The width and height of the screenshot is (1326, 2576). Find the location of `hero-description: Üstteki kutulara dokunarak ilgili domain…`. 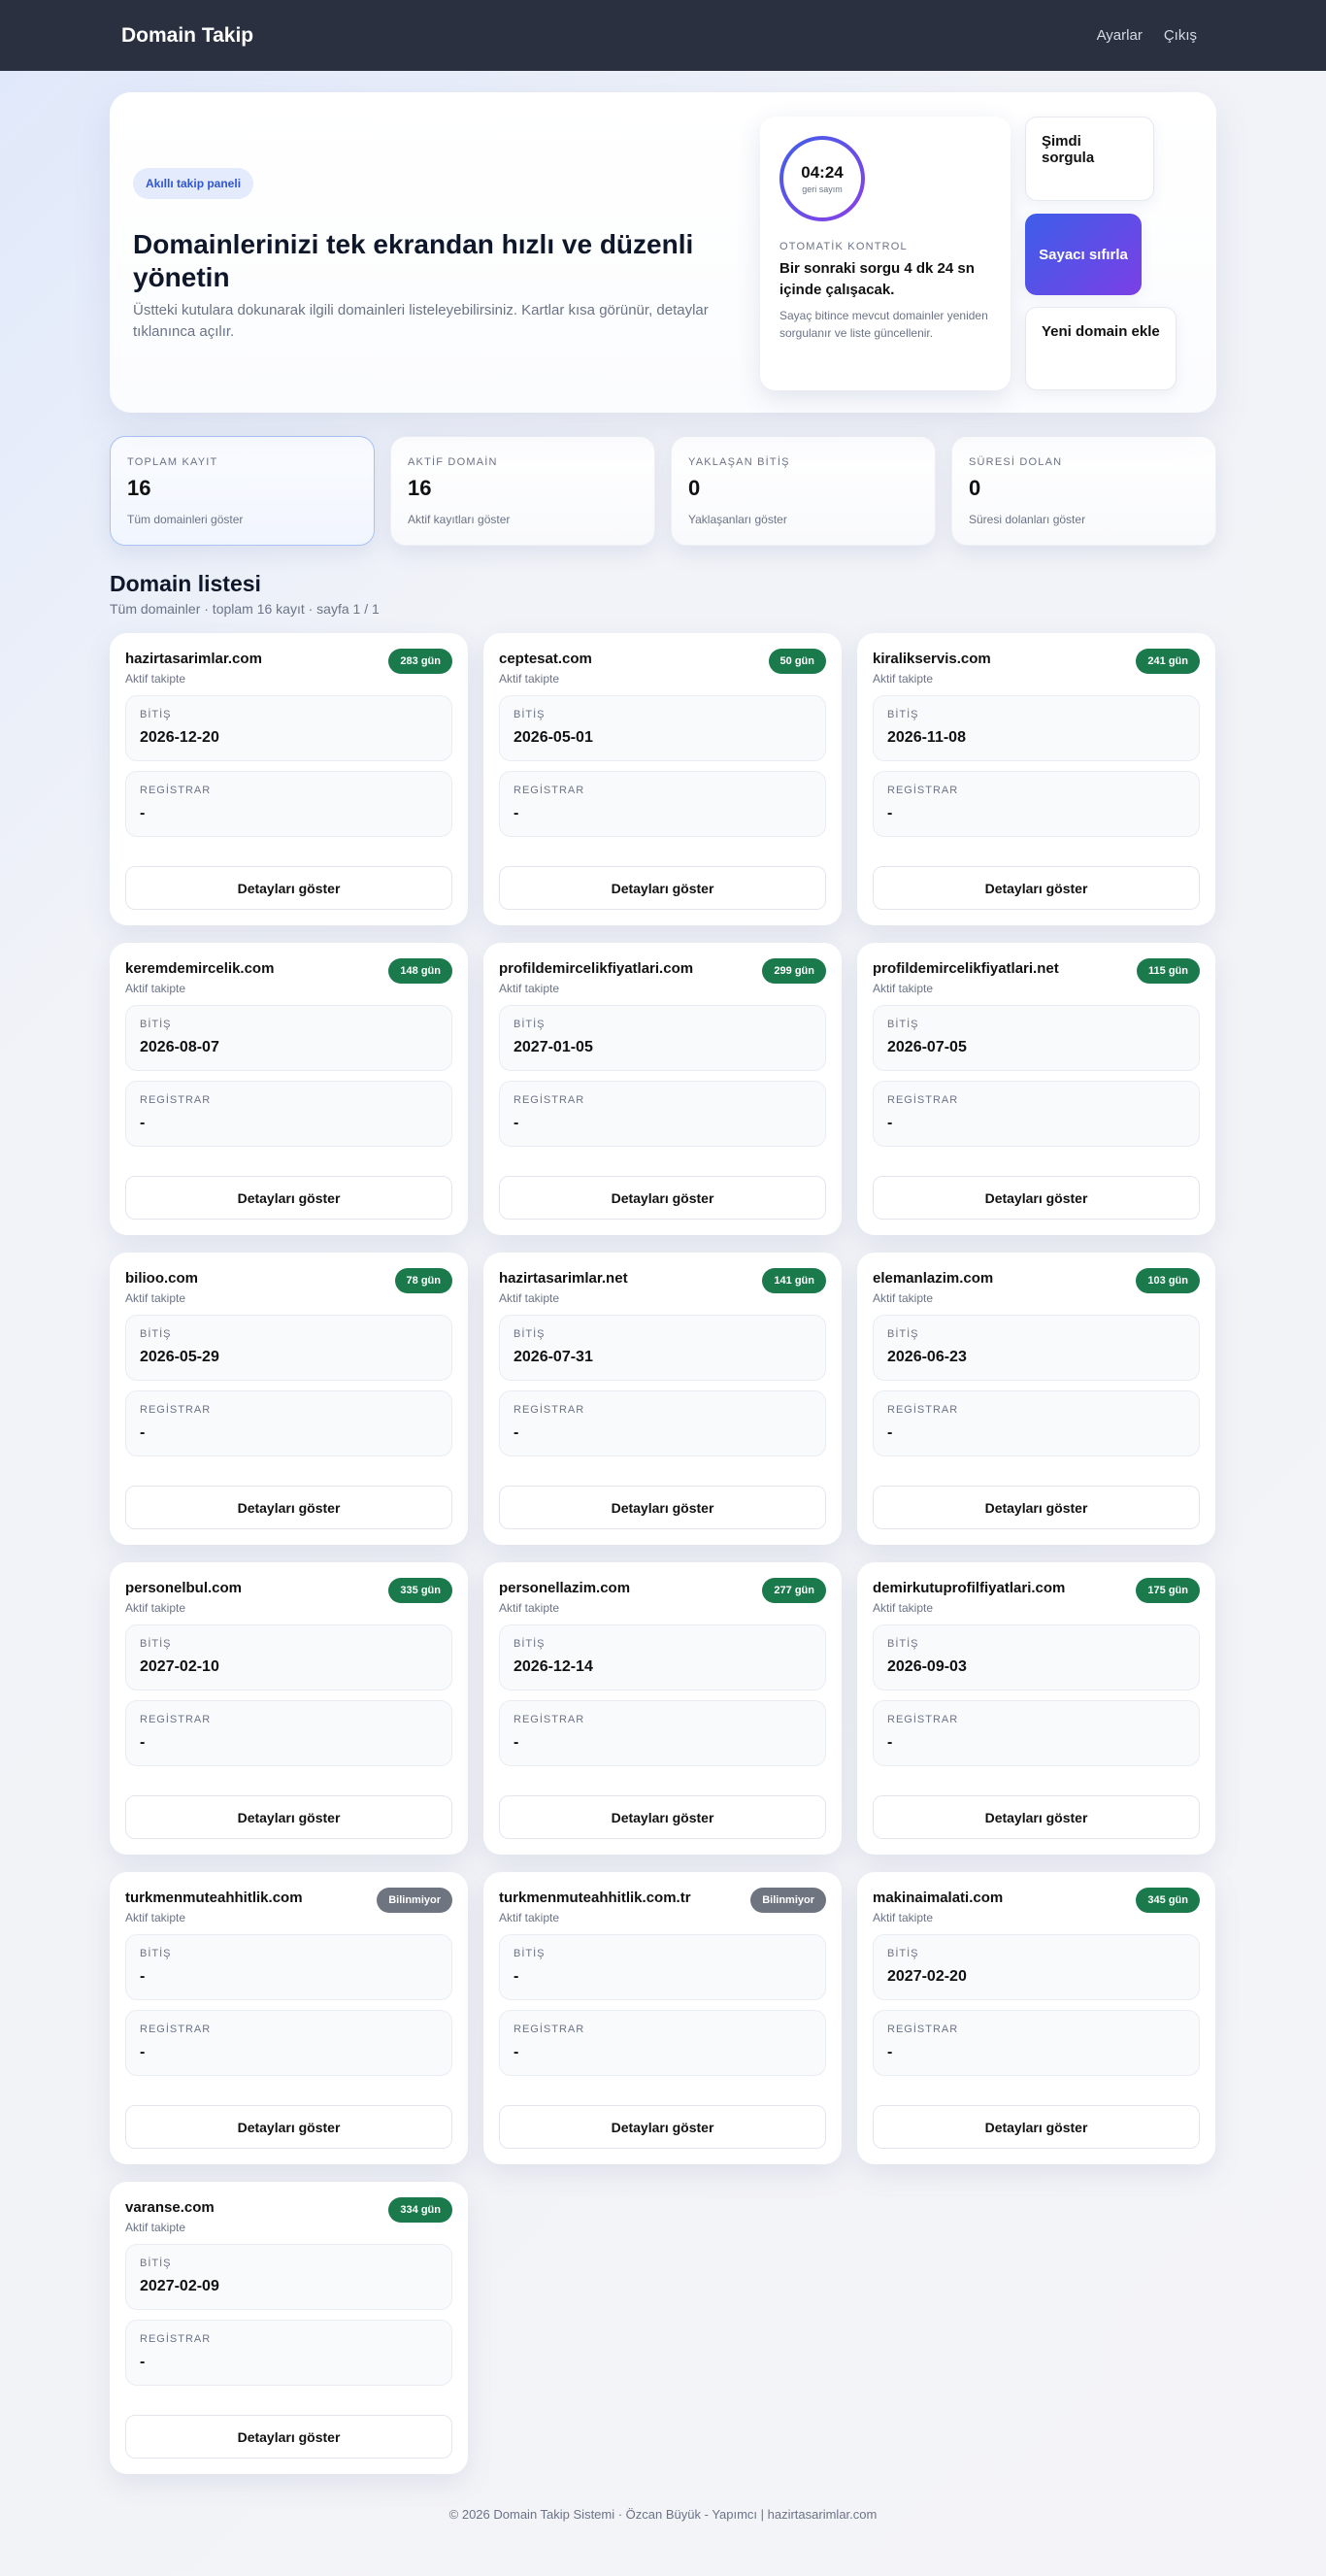

hero-description: Üstteki kutulara dokunarak ilgili domain… is located at coordinates (421, 321).